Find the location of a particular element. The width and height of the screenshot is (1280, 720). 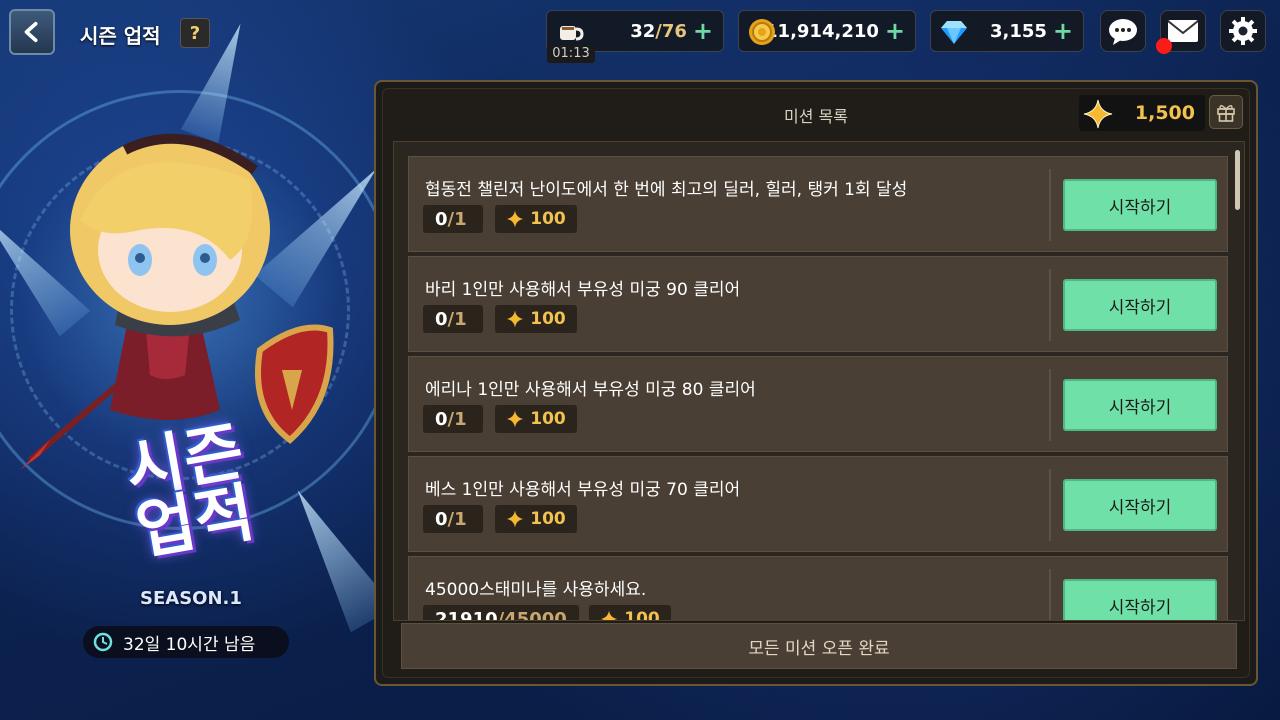

mission-progress-current: 21910 is located at coordinates (466, 614).